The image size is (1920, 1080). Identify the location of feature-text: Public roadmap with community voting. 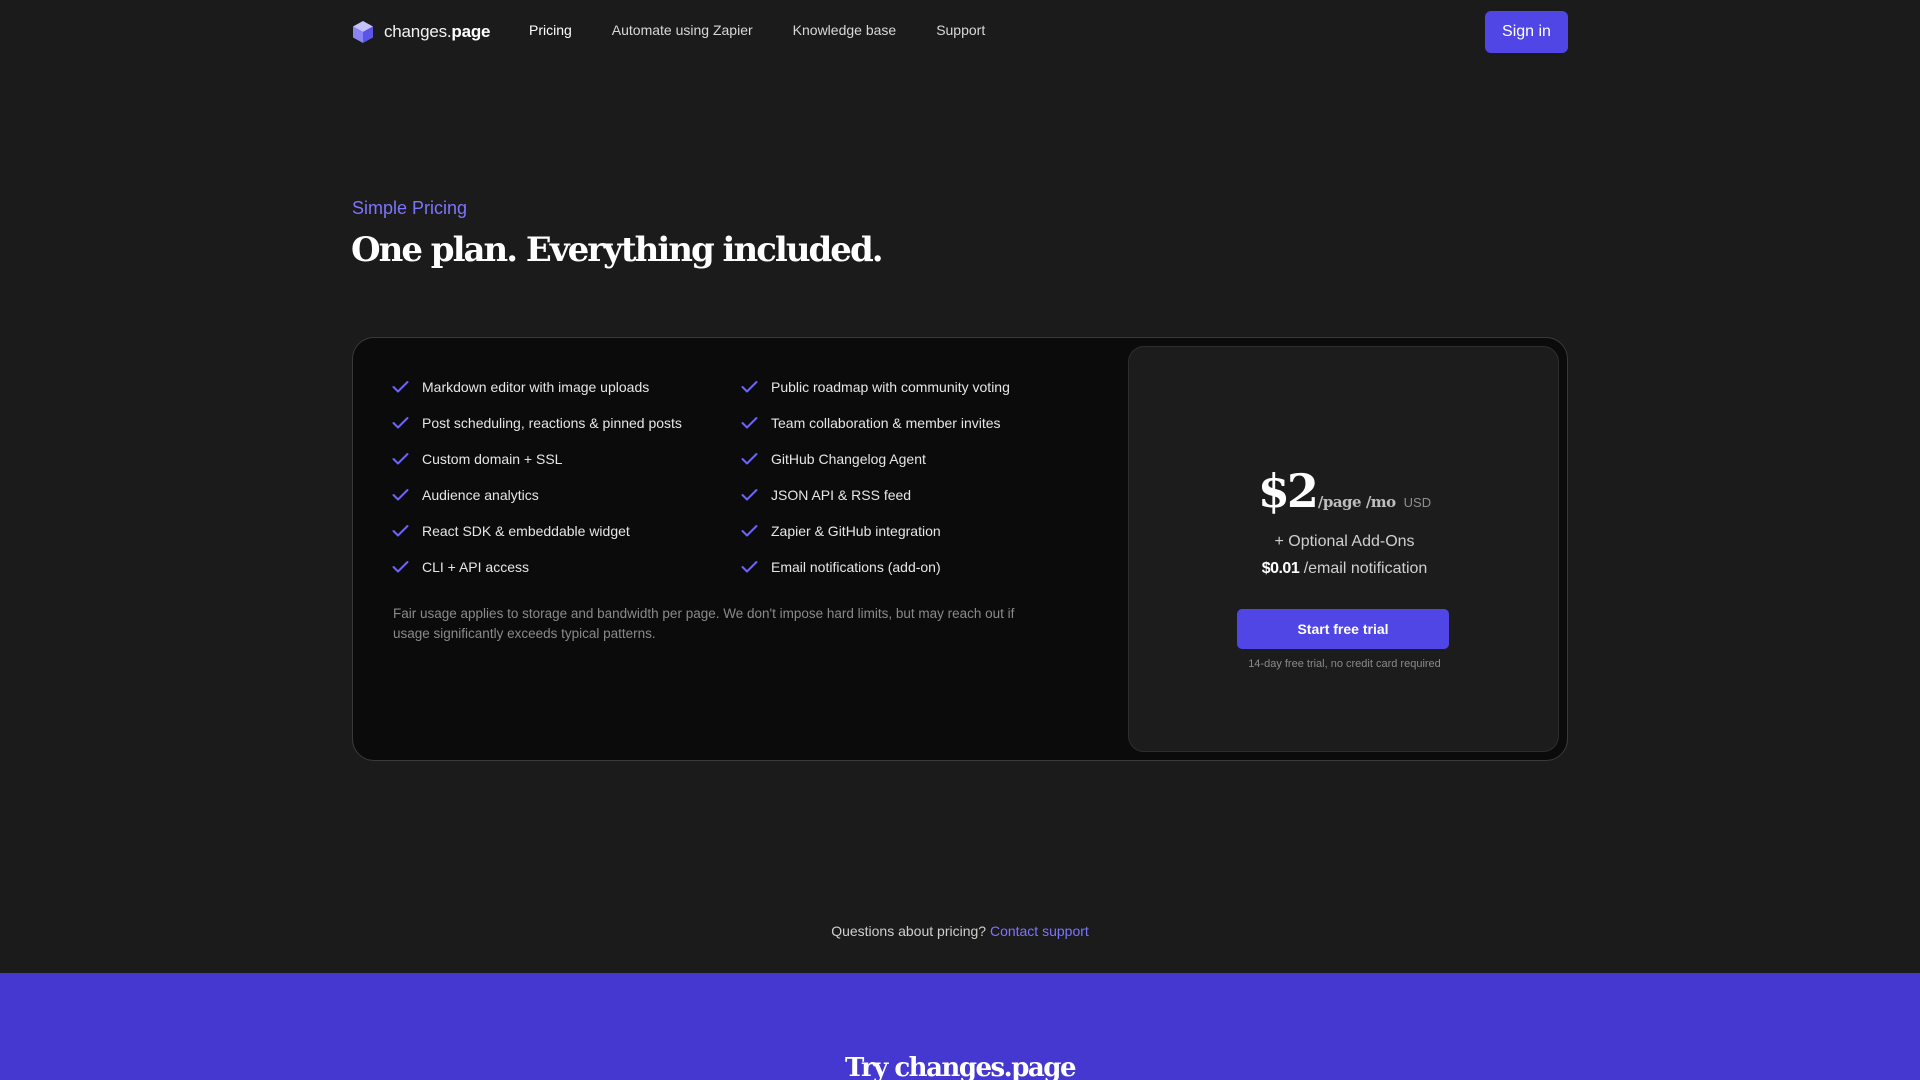
(890, 387).